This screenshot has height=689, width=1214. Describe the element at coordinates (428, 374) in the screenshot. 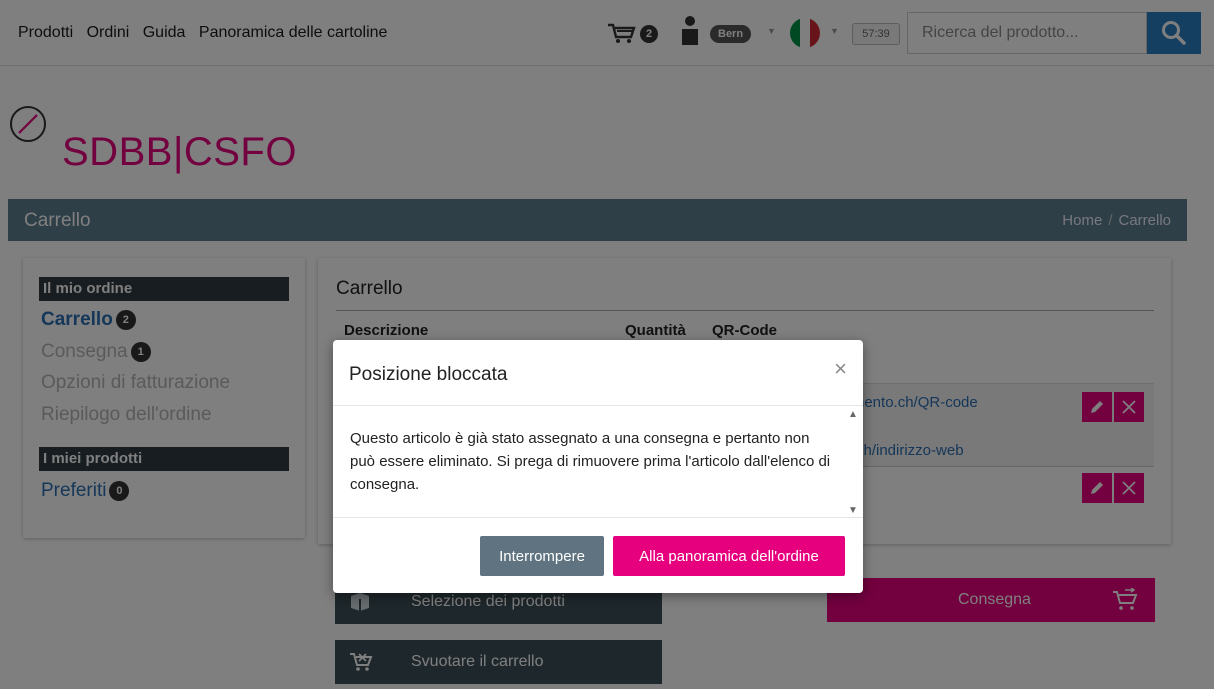

I see `dialog-title: Posizione bloccata` at that location.